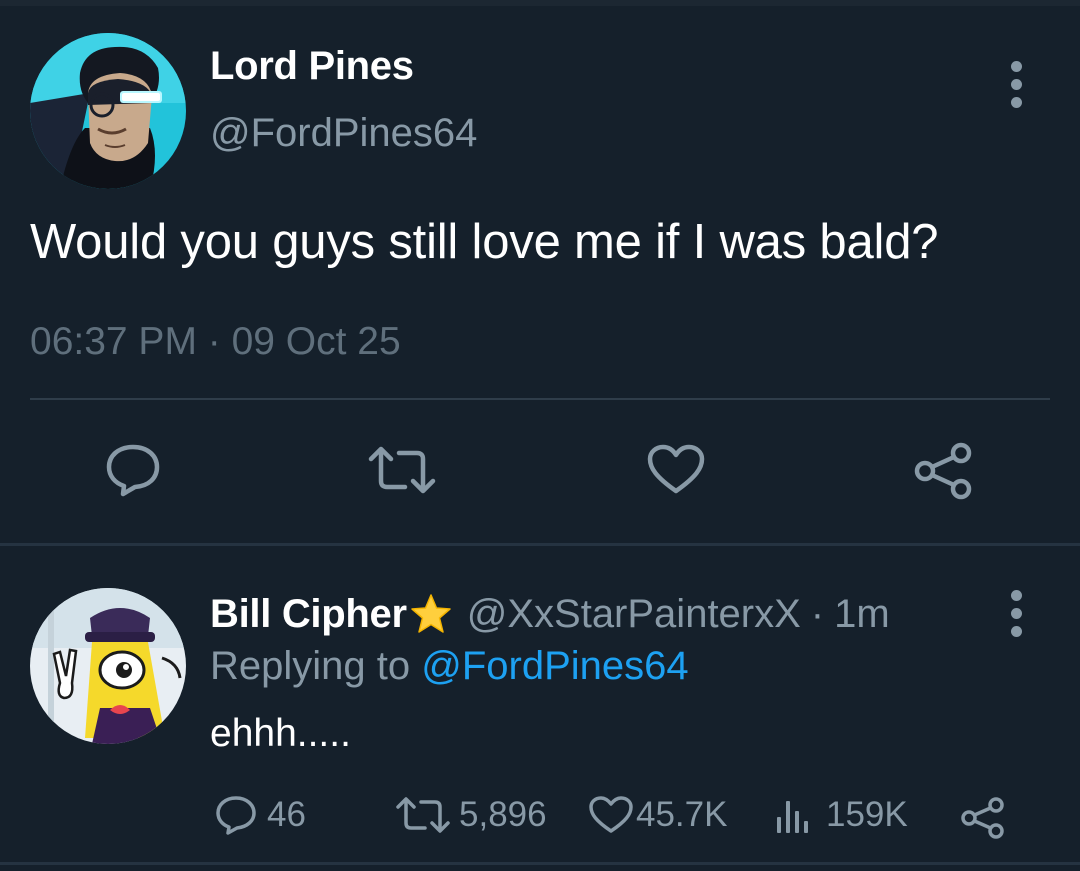 The image size is (1080, 871). I want to click on retweet-count: 5,896, so click(503, 814).